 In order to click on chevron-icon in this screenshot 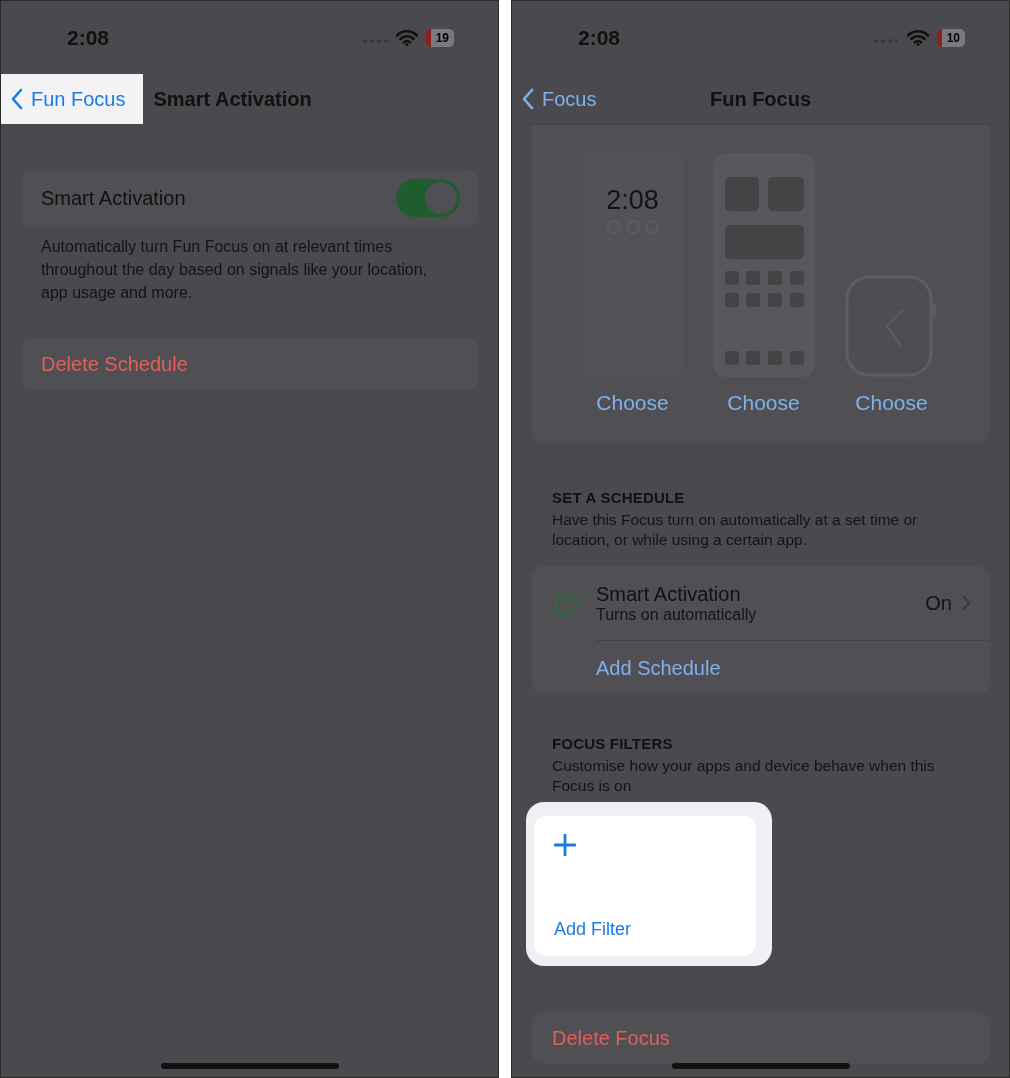, I will do `click(966, 603)`.